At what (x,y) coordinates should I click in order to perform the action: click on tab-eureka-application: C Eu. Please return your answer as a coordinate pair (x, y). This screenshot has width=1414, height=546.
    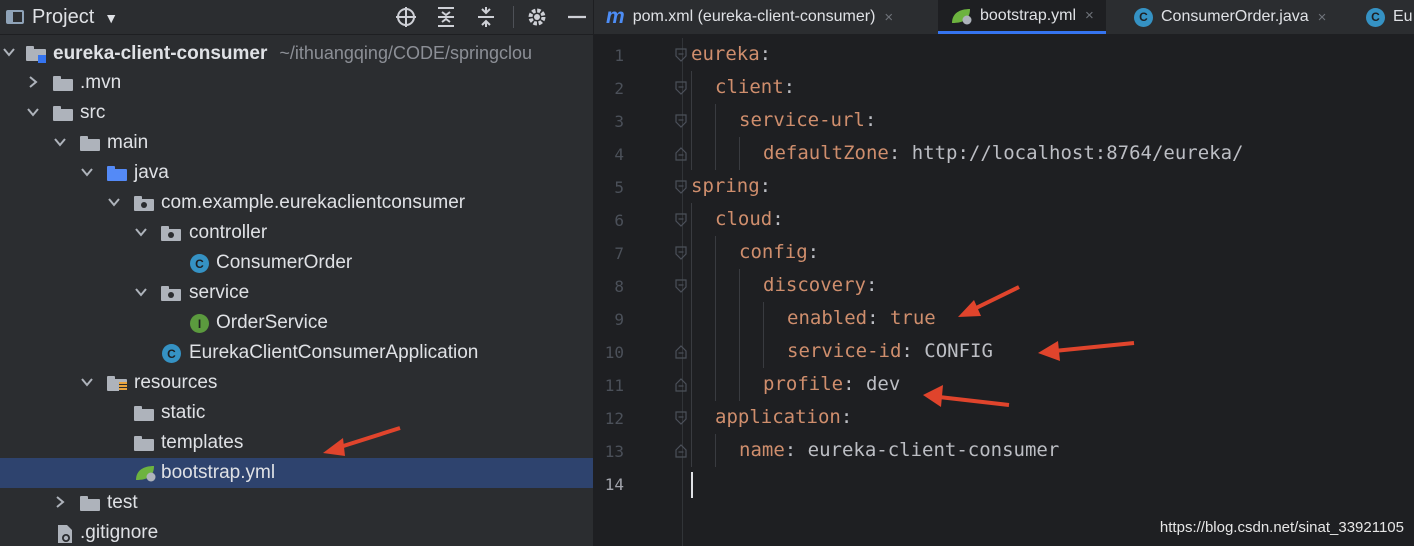
    Looking at the image, I should click on (1389, 17).